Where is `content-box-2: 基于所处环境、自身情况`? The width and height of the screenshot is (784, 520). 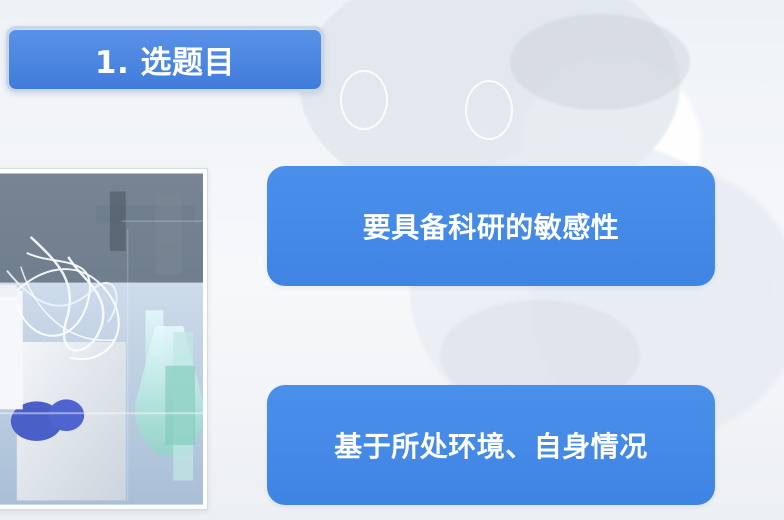 content-box-2: 基于所处环境、自身情况 is located at coordinates (491, 445).